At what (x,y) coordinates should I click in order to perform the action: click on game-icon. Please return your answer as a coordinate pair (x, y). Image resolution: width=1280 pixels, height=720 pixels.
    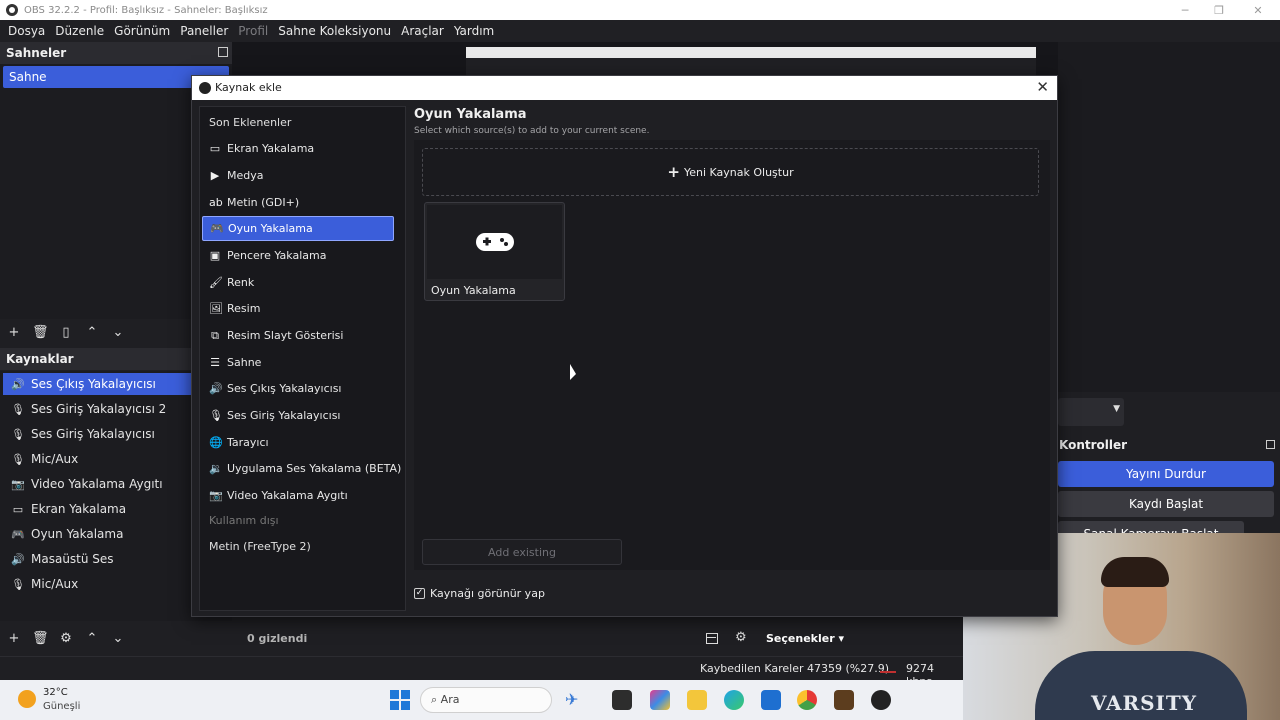
    Looking at the image, I should click on (844, 700).